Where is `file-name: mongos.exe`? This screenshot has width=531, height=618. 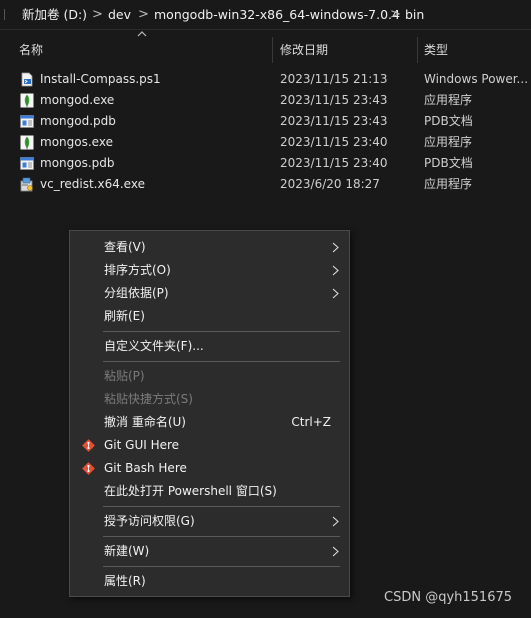
file-name: mongos.exe is located at coordinates (76, 142).